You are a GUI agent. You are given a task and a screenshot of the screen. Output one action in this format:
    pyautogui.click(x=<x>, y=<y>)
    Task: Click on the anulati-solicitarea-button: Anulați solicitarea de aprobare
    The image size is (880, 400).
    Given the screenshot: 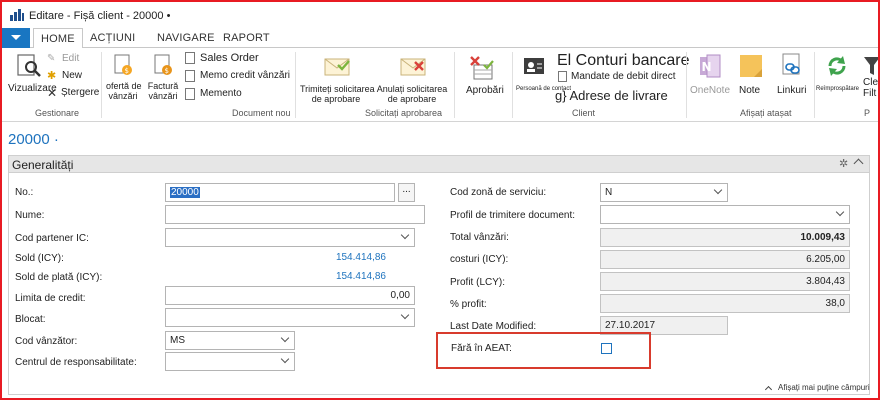 What is the action you would take?
    pyautogui.click(x=412, y=77)
    